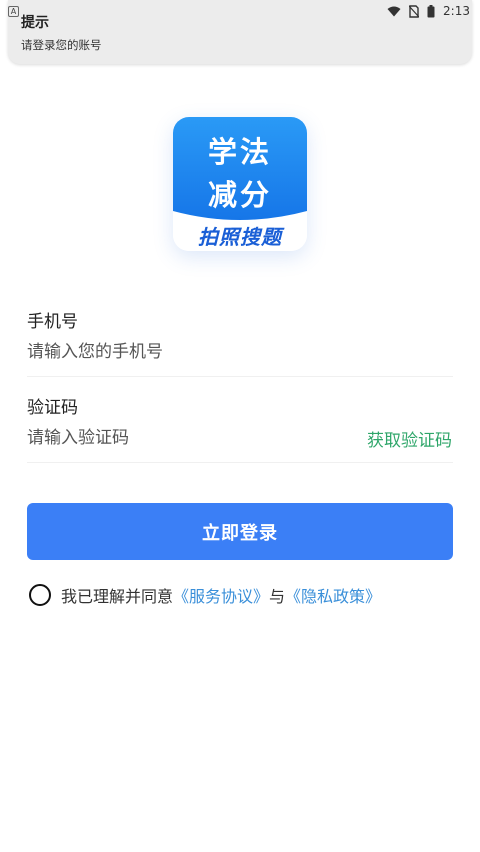  What do you see at coordinates (241, 237) in the screenshot?
I see `logo-tagline: 拍照搜题` at bounding box center [241, 237].